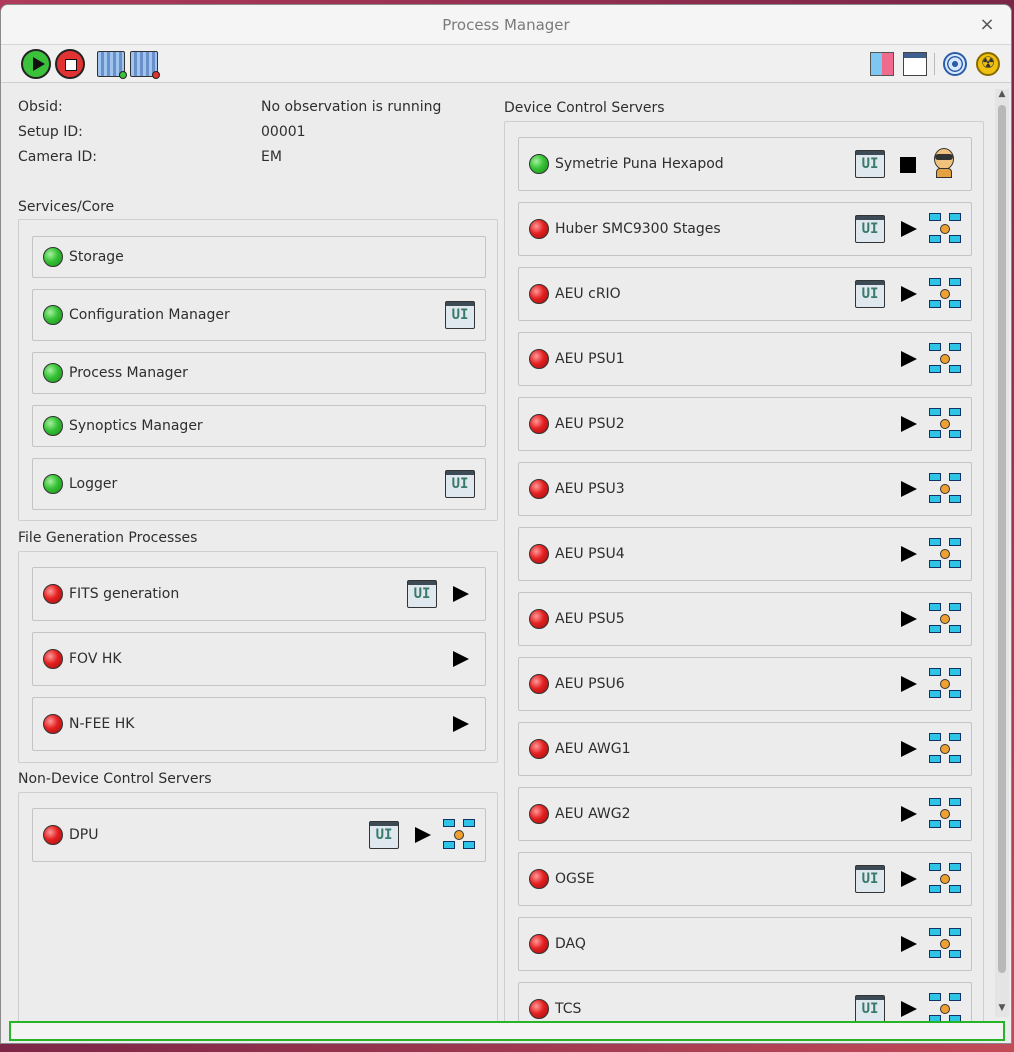 The image size is (1014, 1052). What do you see at coordinates (915, 64) in the screenshot?
I see `dashboard-icon` at bounding box center [915, 64].